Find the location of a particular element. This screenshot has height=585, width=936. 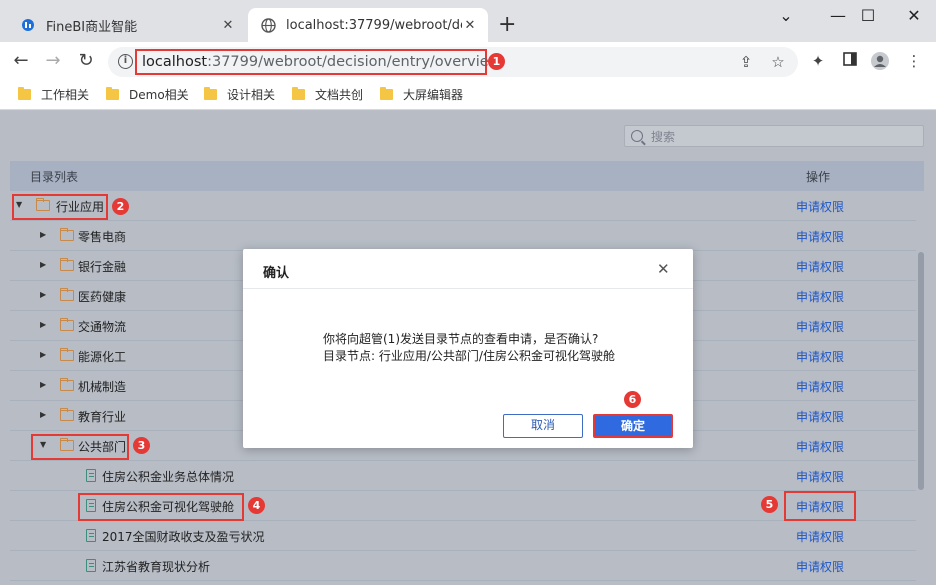

annotation-badge-1: 1 is located at coordinates (496, 61).